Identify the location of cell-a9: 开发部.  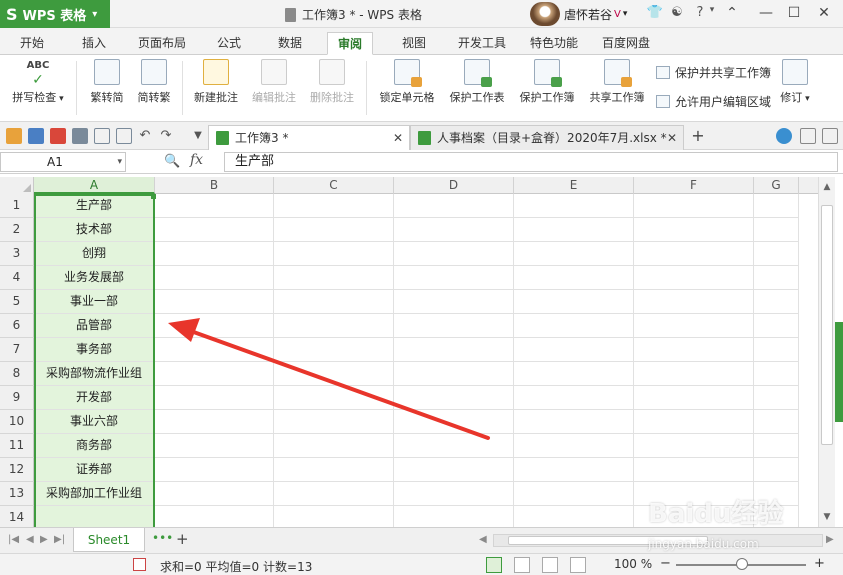
(94, 398).